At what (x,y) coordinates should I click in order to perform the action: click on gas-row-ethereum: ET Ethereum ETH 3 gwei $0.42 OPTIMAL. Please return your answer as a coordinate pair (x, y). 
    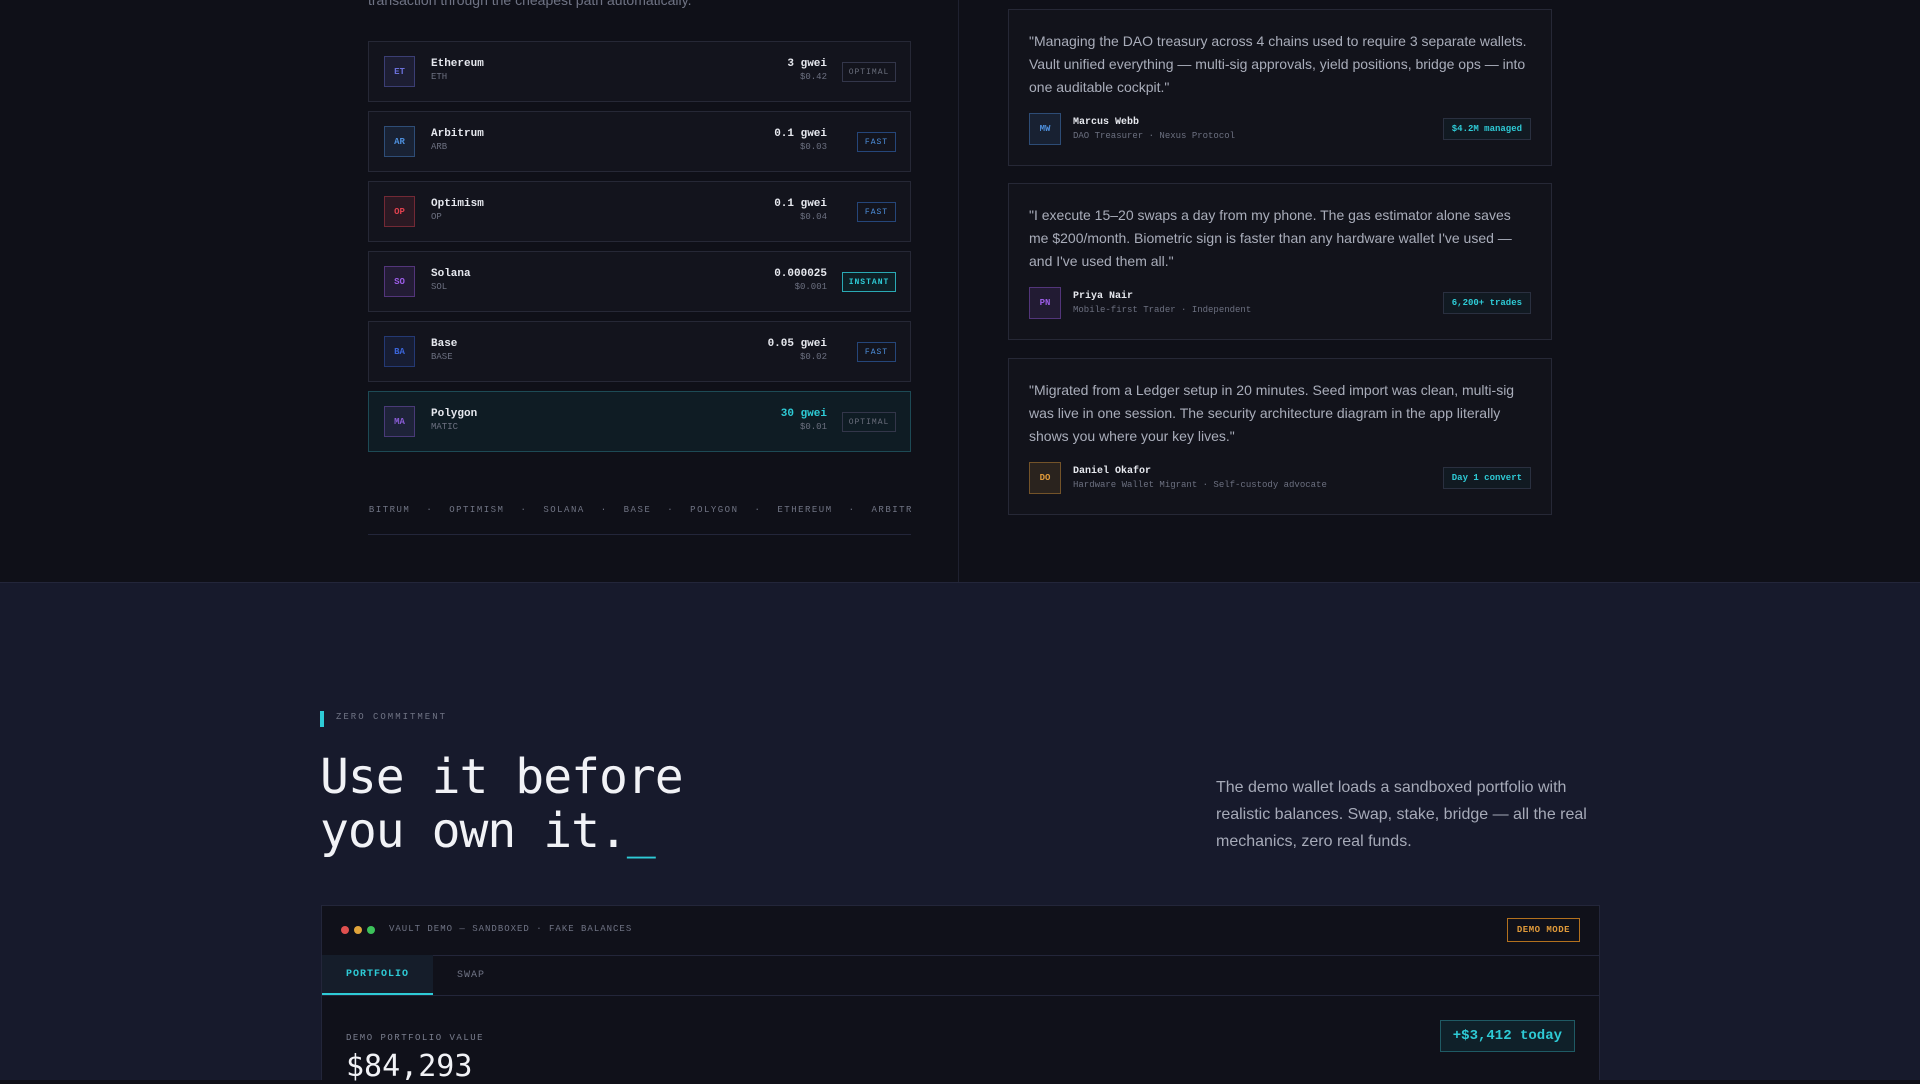
    Looking at the image, I should click on (639, 71).